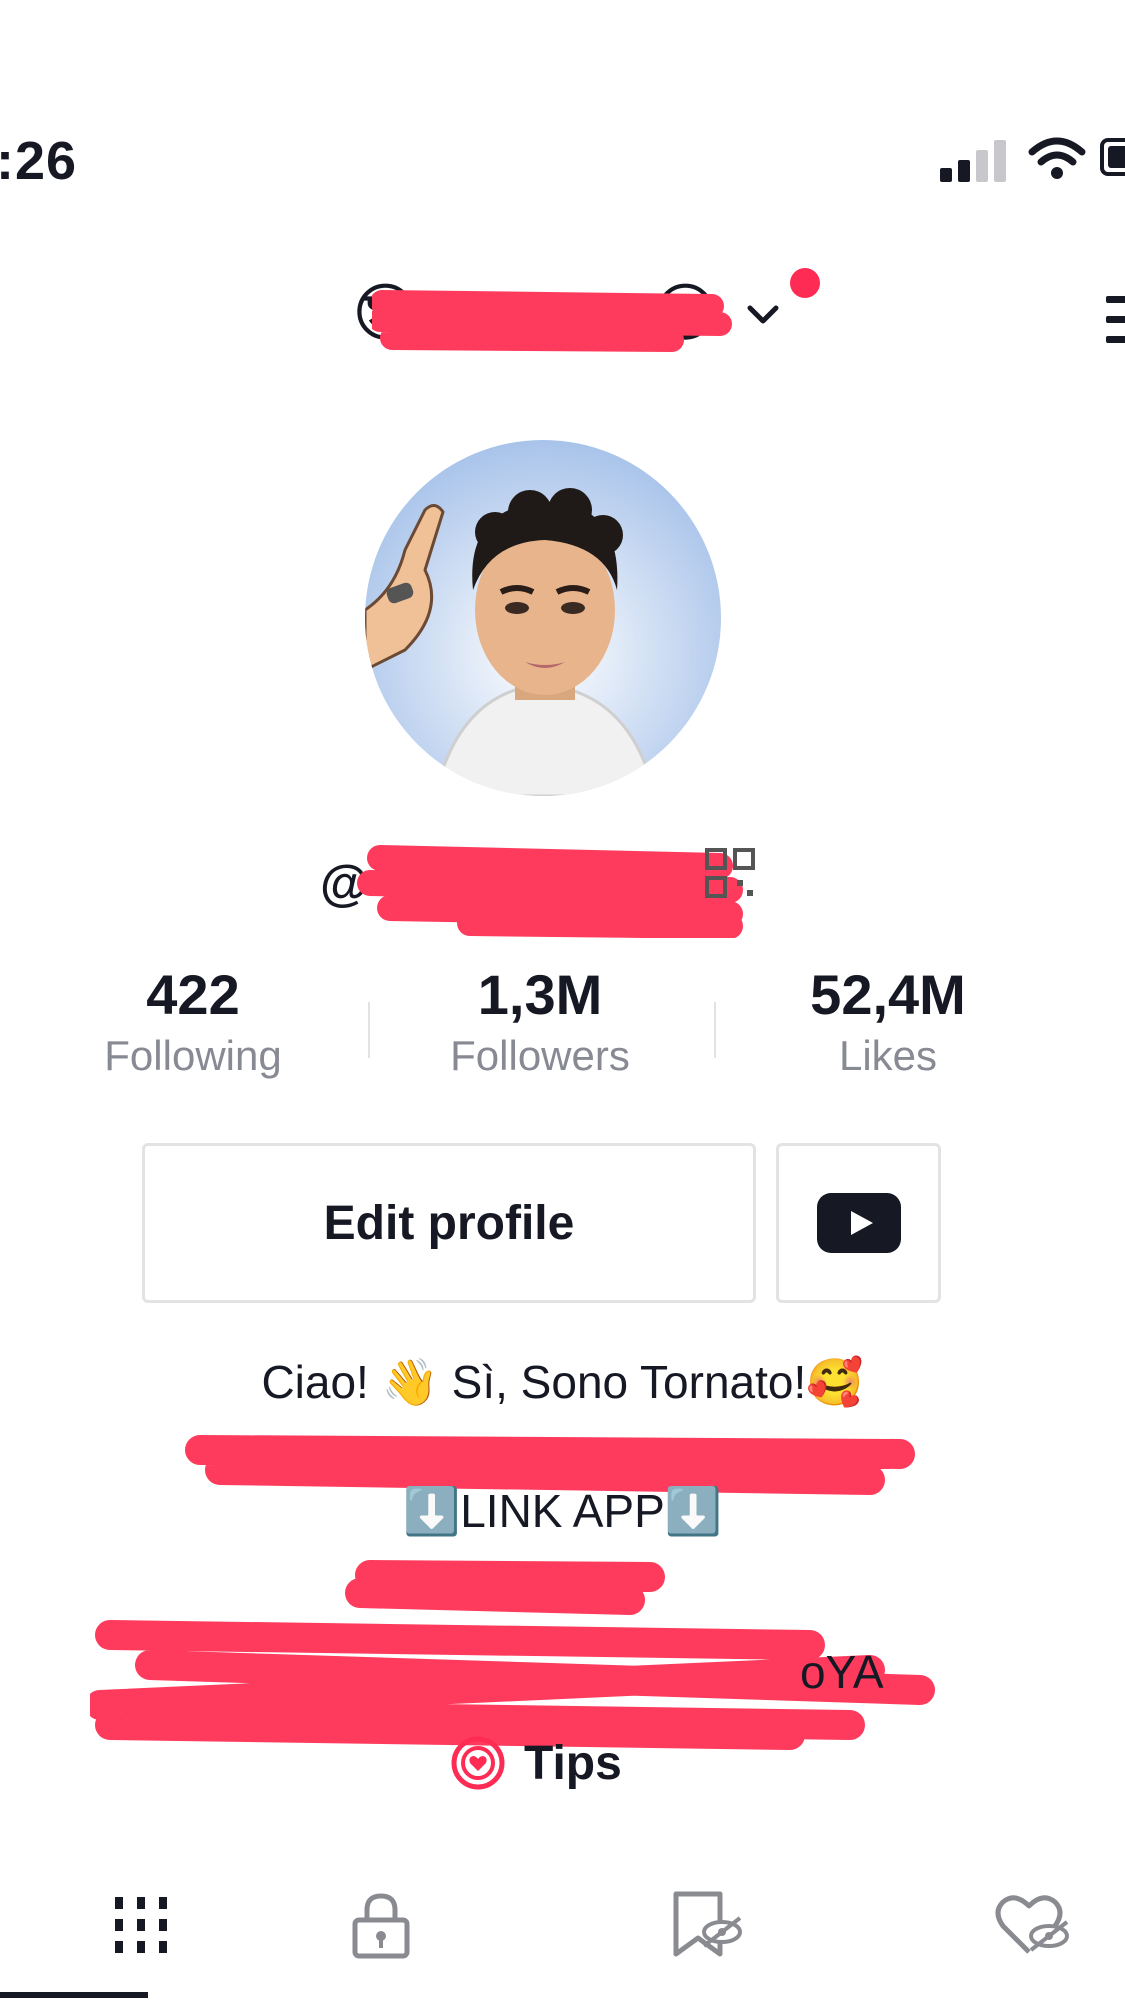  Describe the element at coordinates (562, 1511) in the screenshot. I see `bio-link-line: ⬇️LINK APP⬇️` at that location.